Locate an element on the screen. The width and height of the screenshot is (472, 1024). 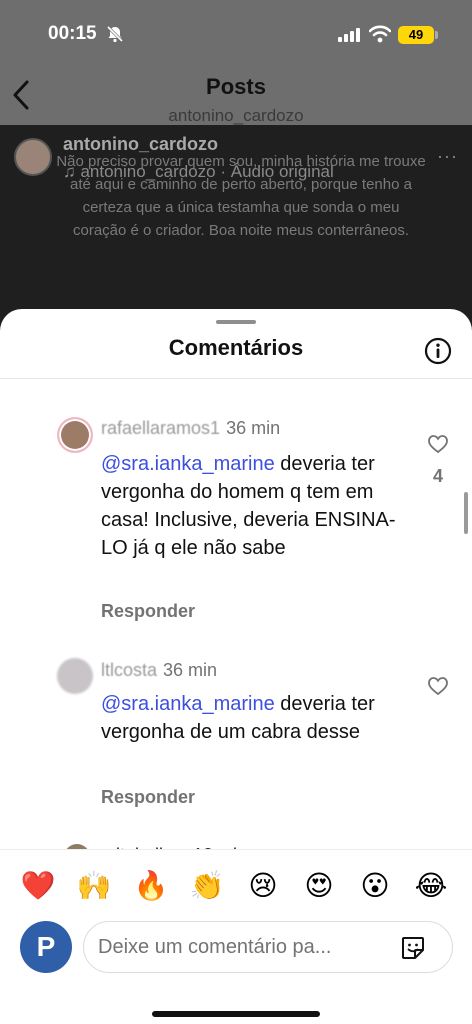
page-subtitle: antonino_cardozo is located at coordinates (236, 115).